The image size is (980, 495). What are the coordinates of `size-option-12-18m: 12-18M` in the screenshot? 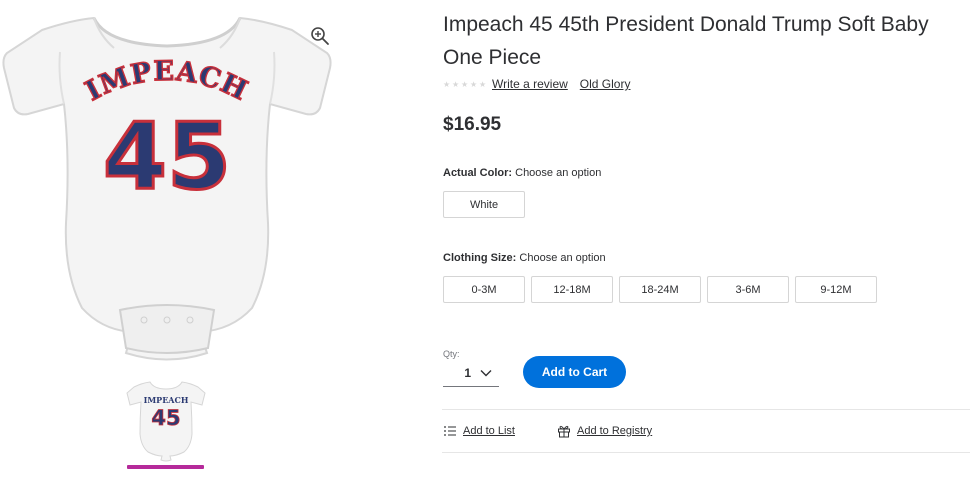 It's located at (572, 289).